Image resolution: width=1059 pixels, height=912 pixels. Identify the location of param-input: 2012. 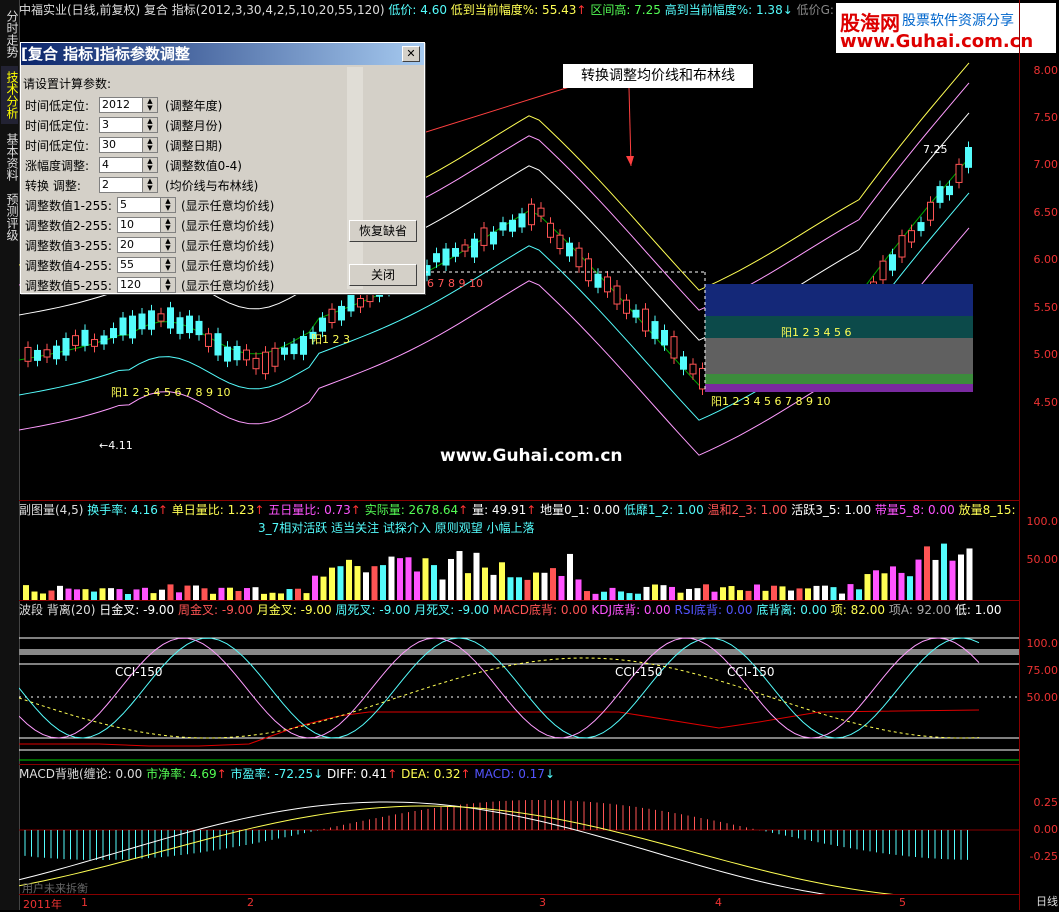
(121, 105).